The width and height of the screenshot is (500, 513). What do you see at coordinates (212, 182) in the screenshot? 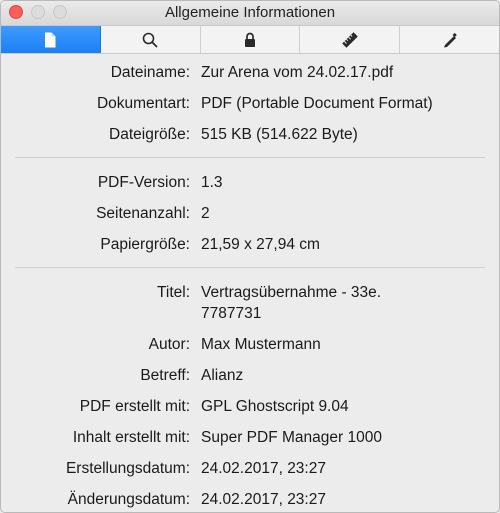
I see `pdf-version-value: 1.3` at bounding box center [212, 182].